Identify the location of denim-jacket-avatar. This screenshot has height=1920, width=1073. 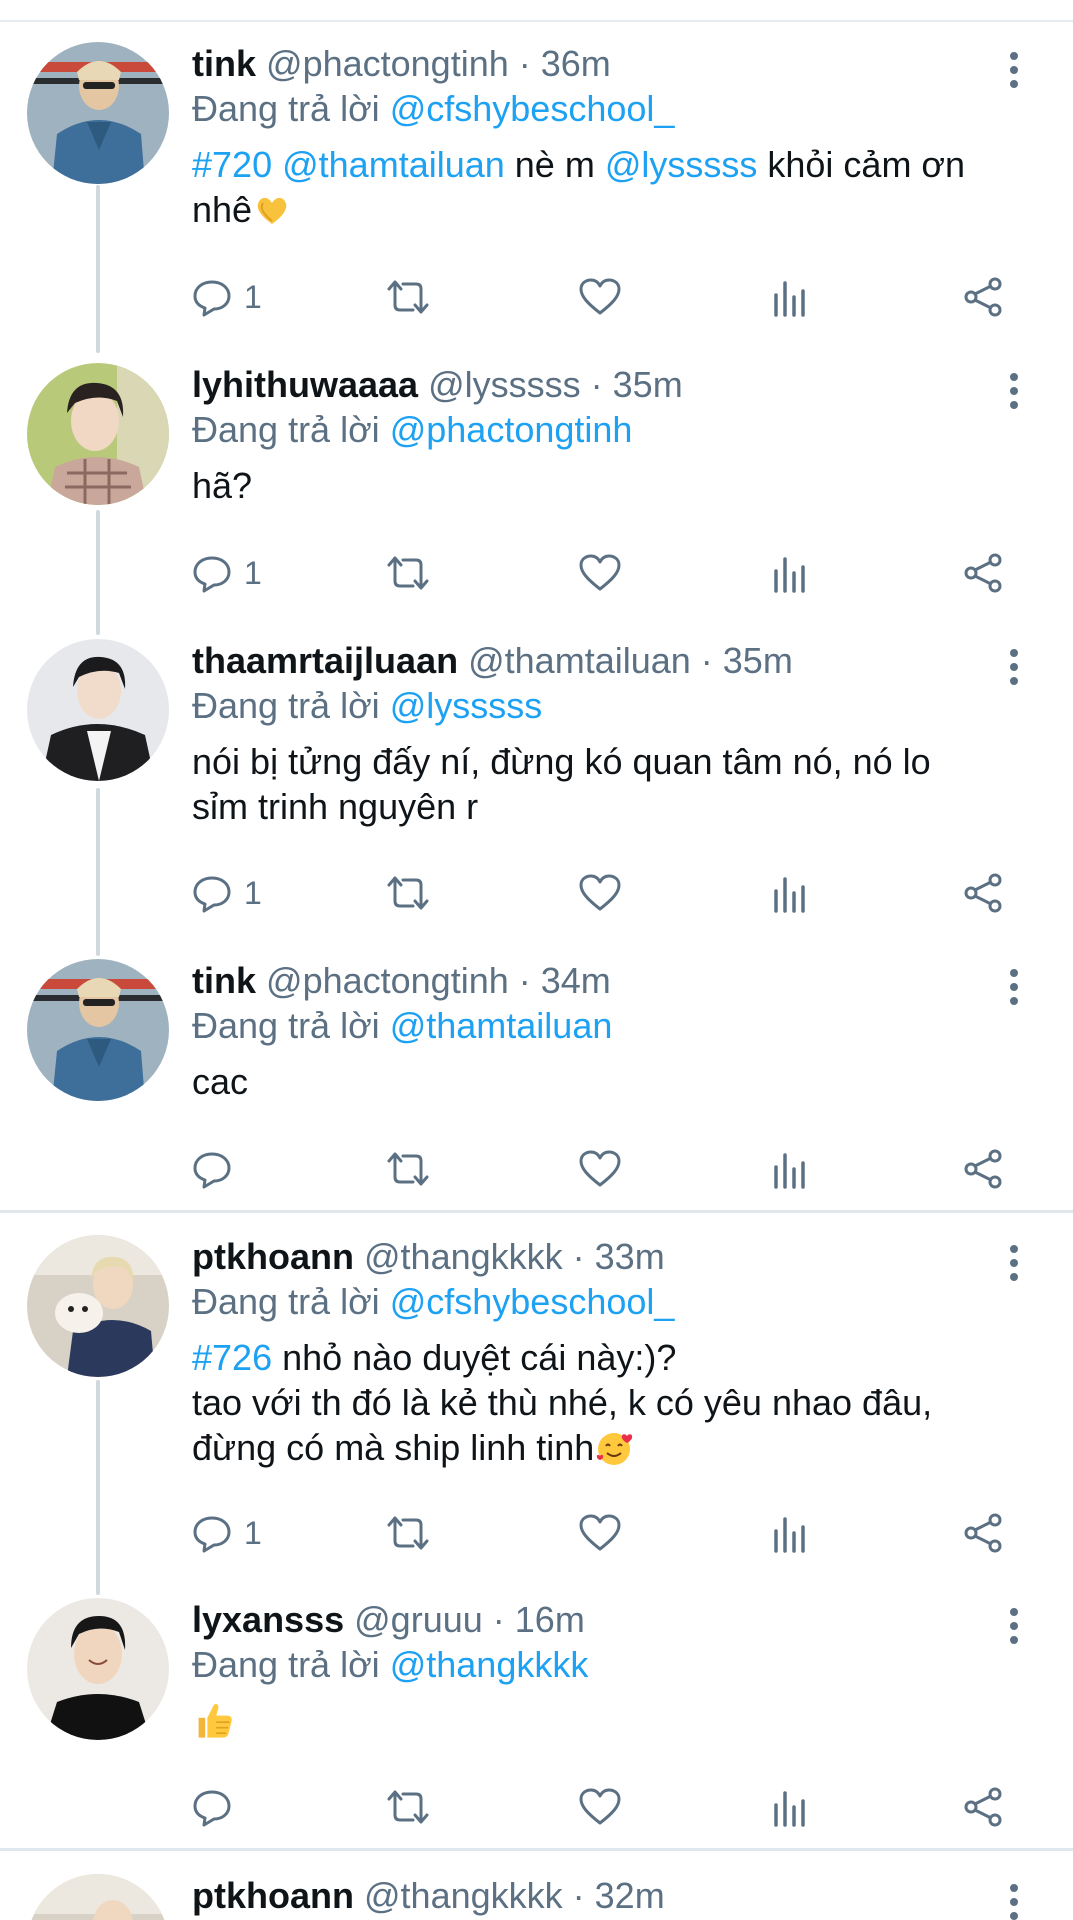
(98, 113).